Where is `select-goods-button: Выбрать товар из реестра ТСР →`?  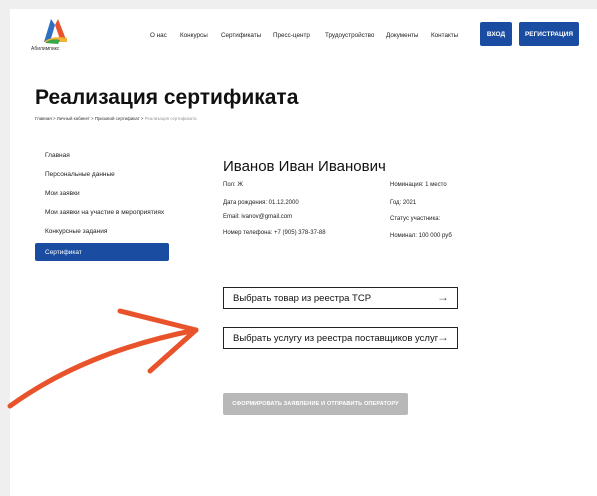 select-goods-button: Выбрать товар из реестра ТСР → is located at coordinates (340, 298).